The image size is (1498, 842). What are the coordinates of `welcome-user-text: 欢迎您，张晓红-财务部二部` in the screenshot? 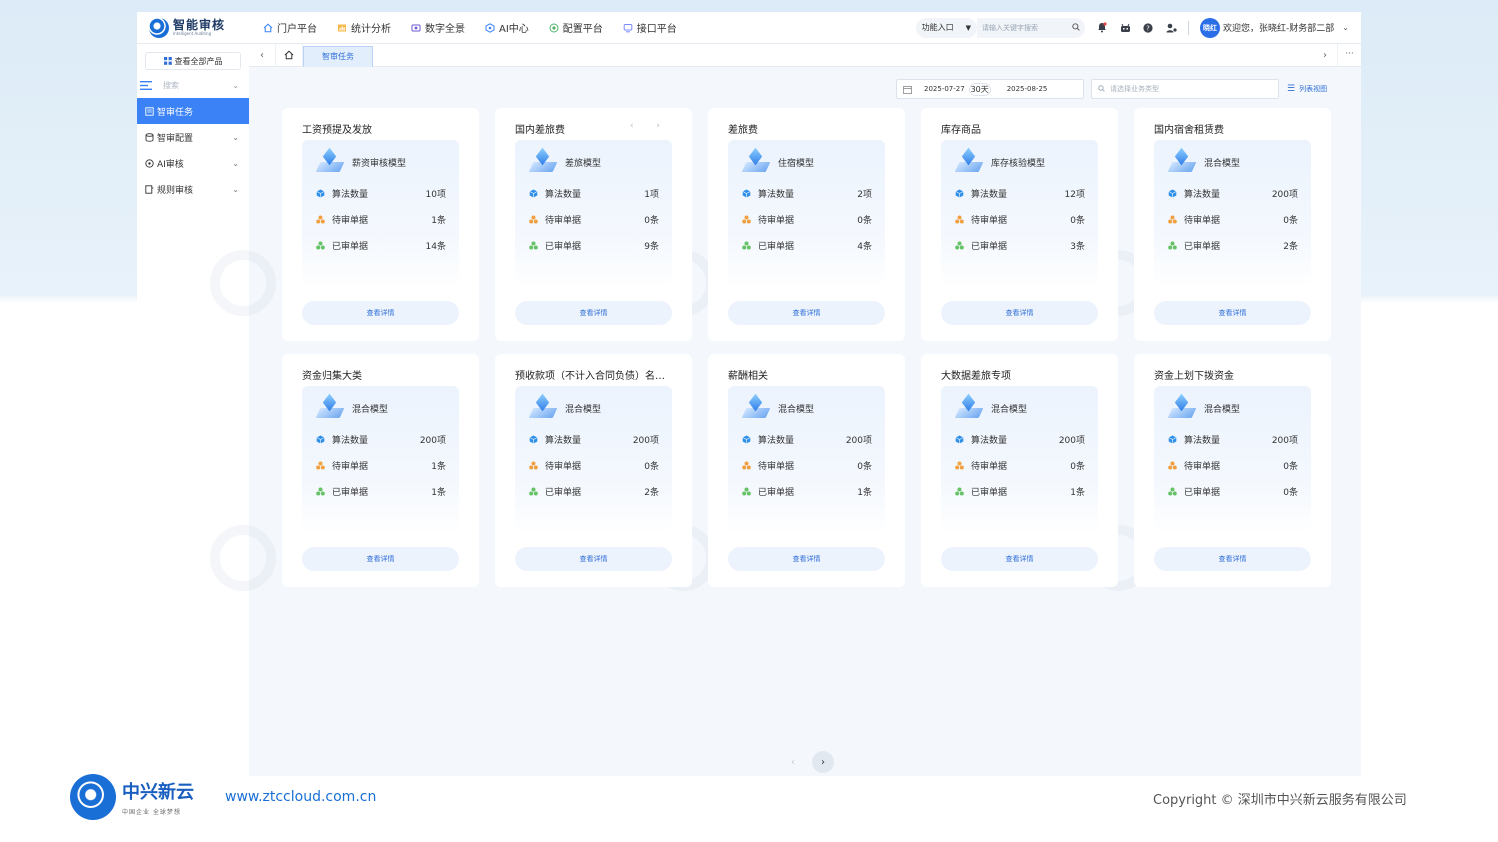 It's located at (1278, 27).